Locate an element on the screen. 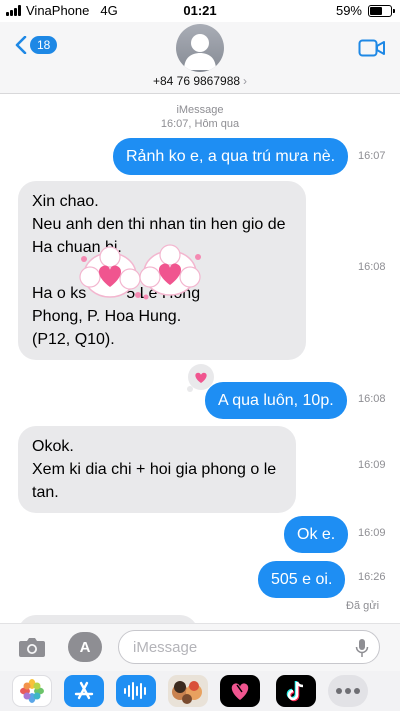  battery-percent: 59% is located at coordinates (348, 10).